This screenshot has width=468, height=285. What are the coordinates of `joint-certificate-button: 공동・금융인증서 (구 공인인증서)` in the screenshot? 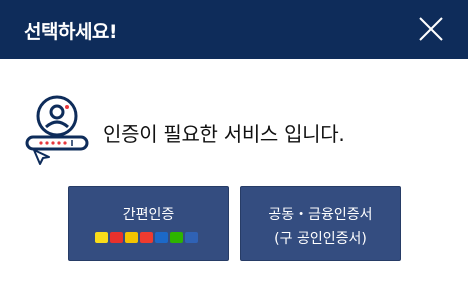 It's located at (320, 223).